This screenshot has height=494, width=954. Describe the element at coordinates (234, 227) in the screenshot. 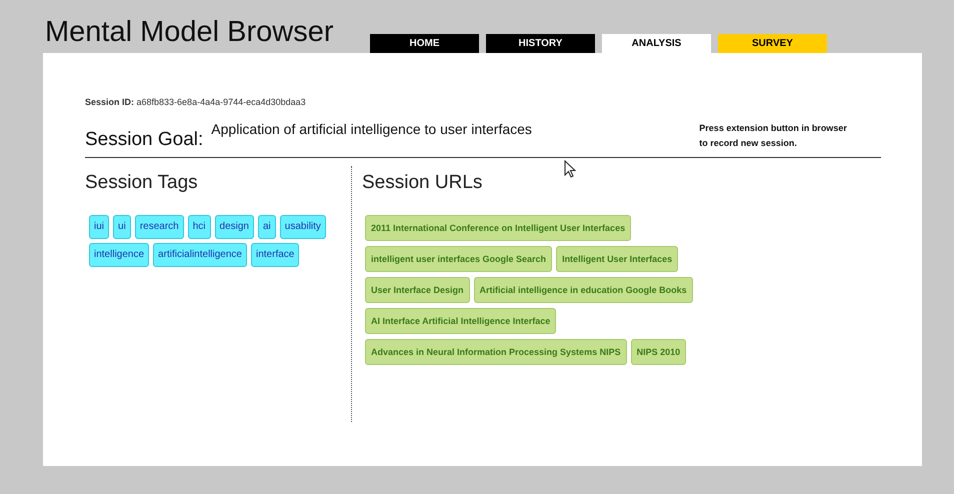

I see `tag-chip: design` at that location.